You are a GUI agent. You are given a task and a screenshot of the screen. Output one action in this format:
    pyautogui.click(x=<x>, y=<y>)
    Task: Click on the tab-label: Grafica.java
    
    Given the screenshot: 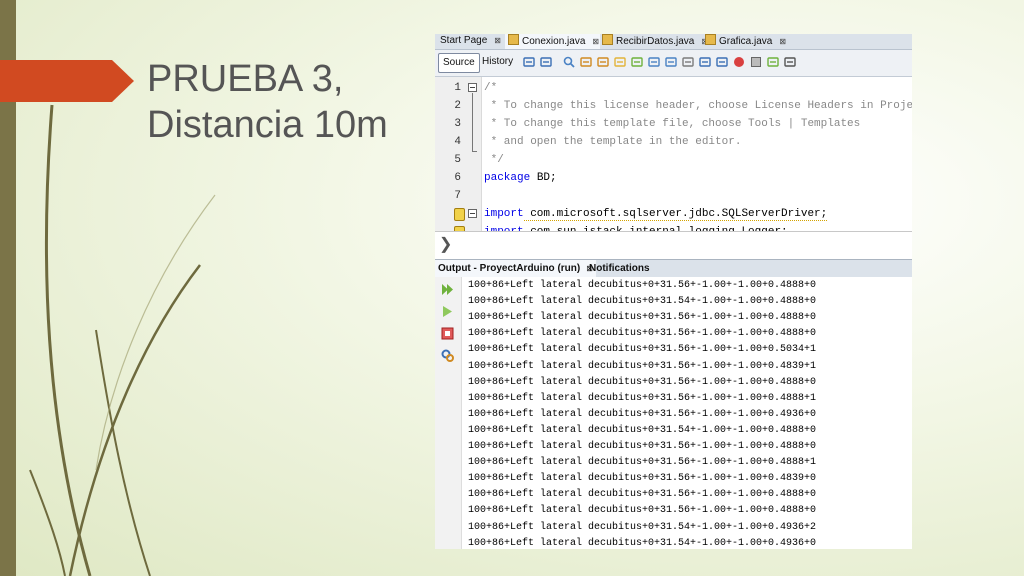 What is the action you would take?
    pyautogui.click(x=746, y=41)
    